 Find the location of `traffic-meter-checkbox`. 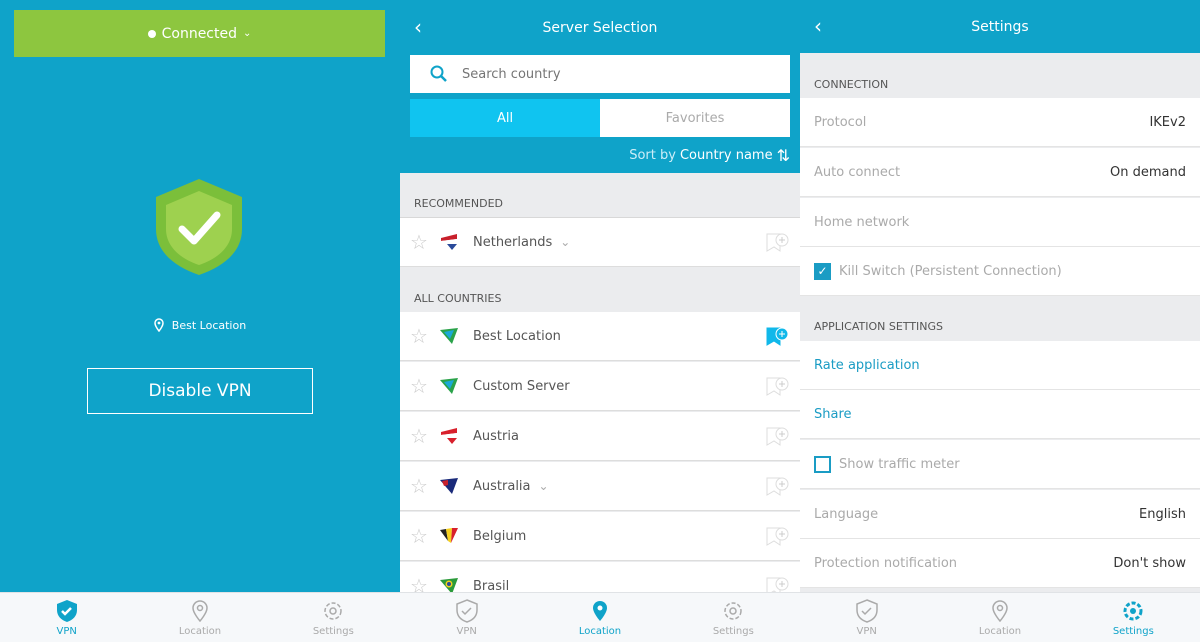

traffic-meter-checkbox is located at coordinates (822, 464).